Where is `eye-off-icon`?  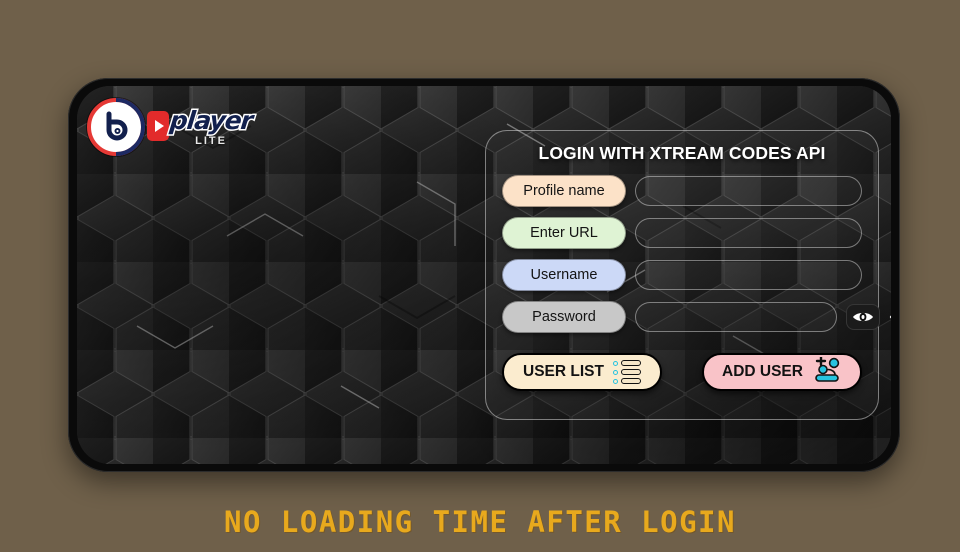 eye-off-icon is located at coordinates (888, 317).